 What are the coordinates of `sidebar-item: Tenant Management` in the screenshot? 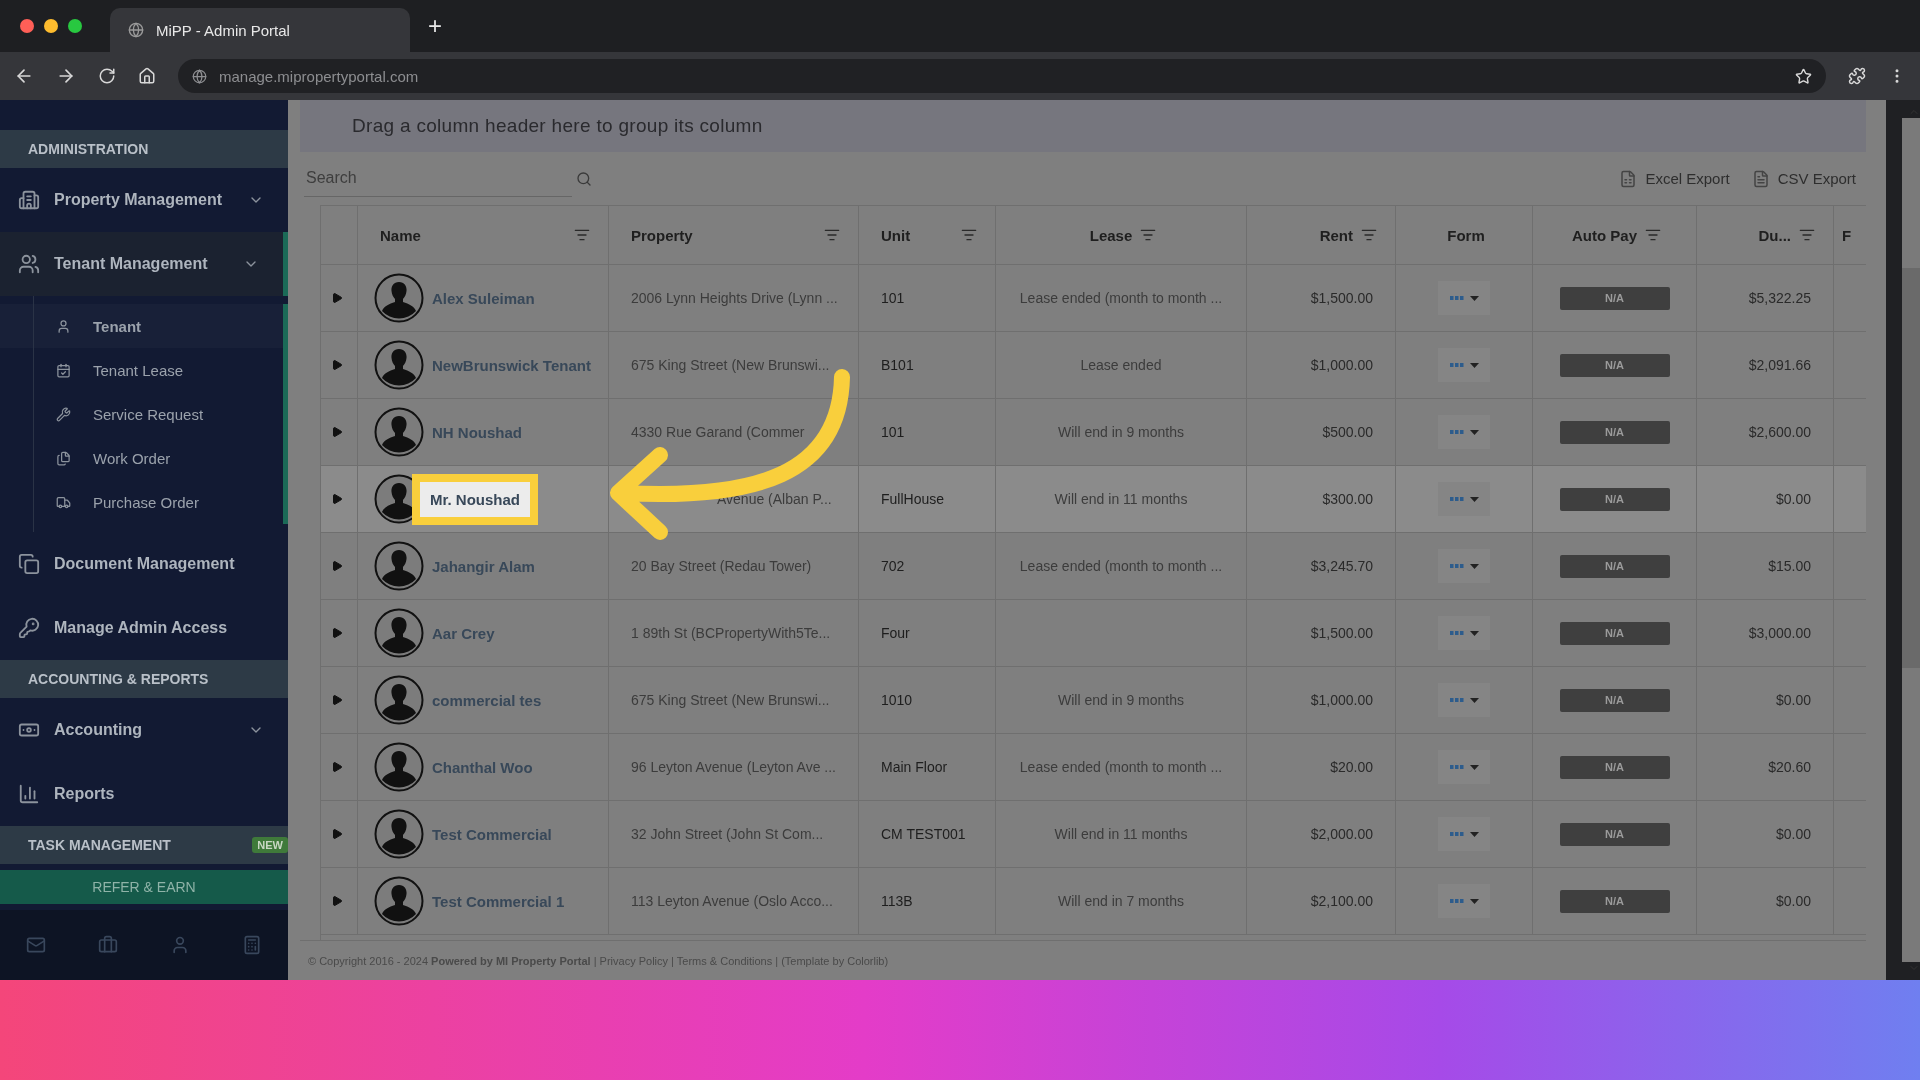 It's located at (144, 264).